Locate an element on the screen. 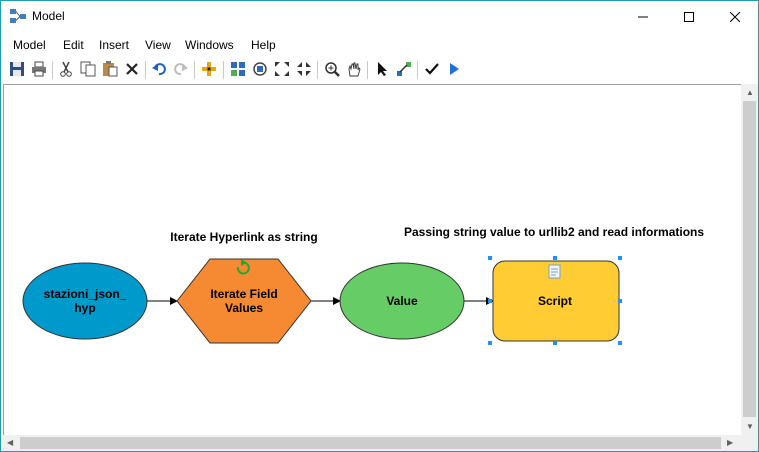 The image size is (759, 452). iterator-label-line1: Iterate Field is located at coordinates (243, 294).